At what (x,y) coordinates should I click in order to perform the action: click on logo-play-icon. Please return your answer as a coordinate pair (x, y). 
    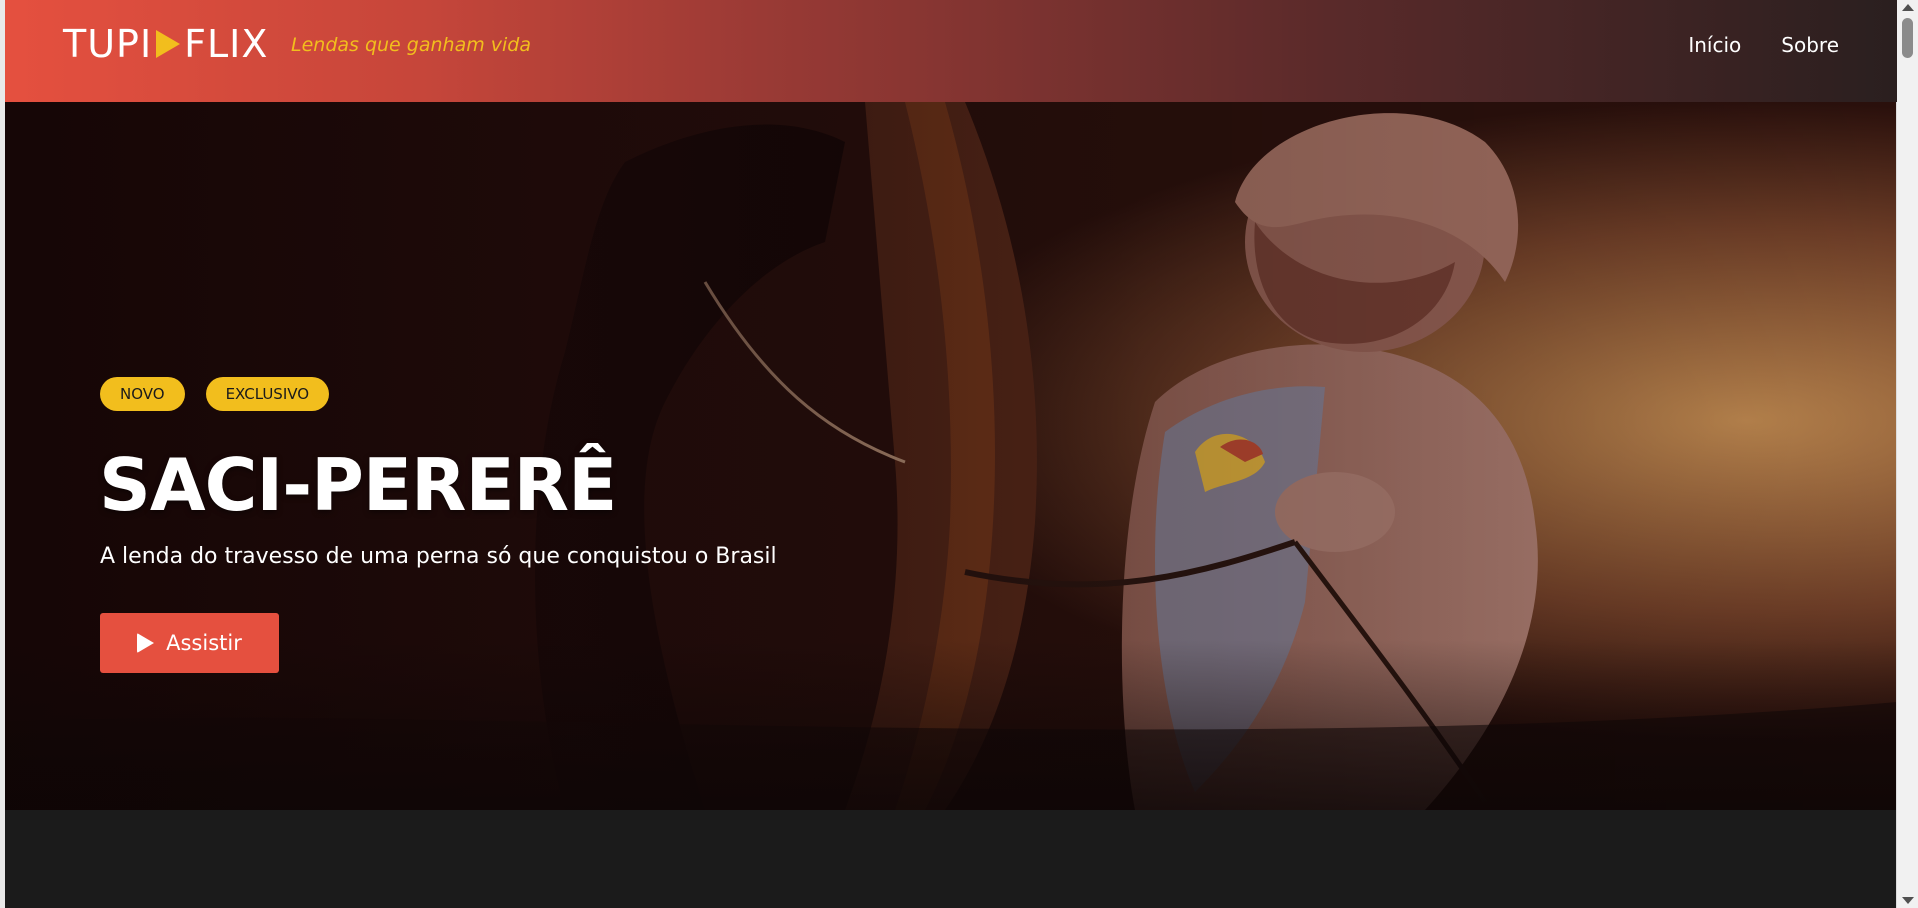
    Looking at the image, I should click on (168, 44).